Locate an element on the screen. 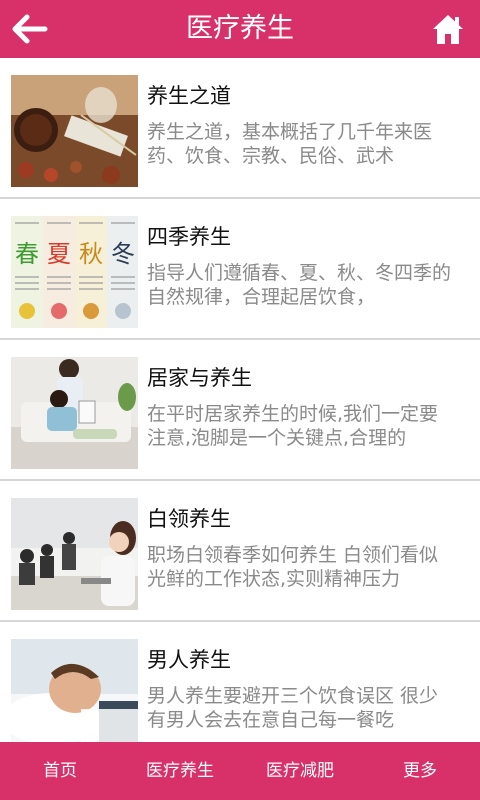  item-description: 指导人们遵循春、夏、秋、冬四季的自然规律，合理起居饮食， is located at coordinates (299, 285).